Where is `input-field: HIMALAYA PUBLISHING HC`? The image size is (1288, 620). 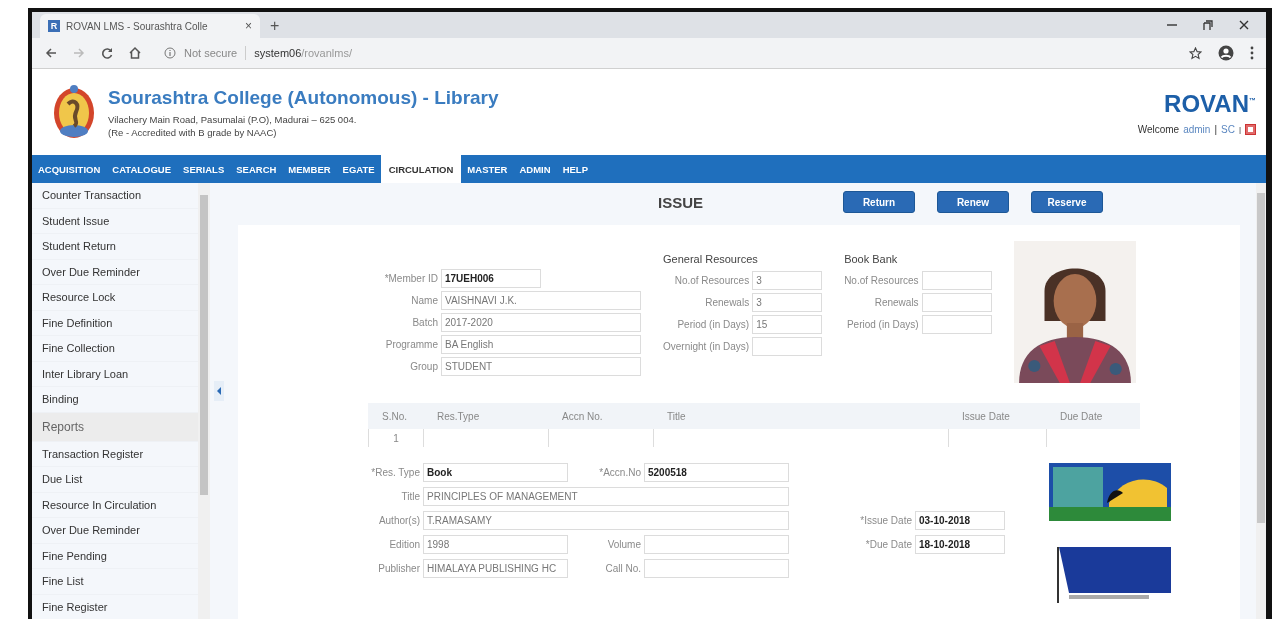
input-field: HIMALAYA PUBLISHING HC is located at coordinates (495, 568).